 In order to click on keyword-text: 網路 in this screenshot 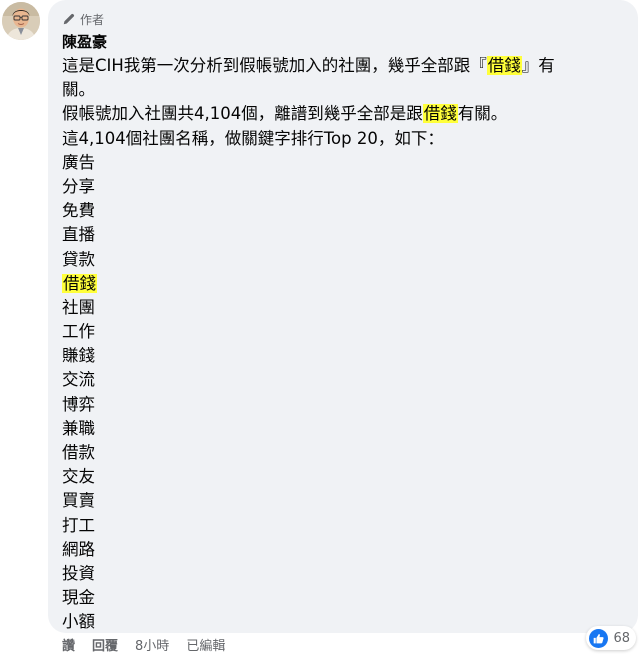, I will do `click(78, 549)`.